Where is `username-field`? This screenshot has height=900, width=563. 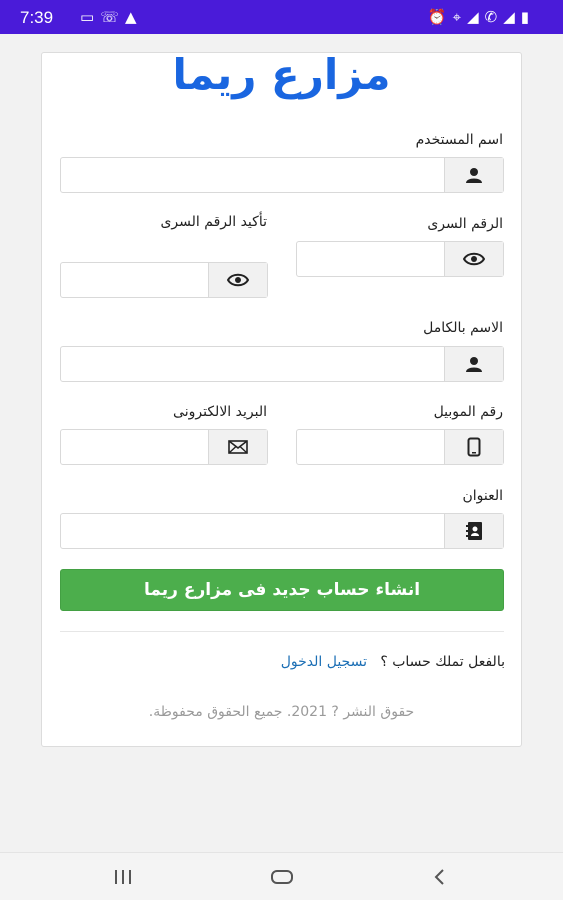 username-field is located at coordinates (282, 175).